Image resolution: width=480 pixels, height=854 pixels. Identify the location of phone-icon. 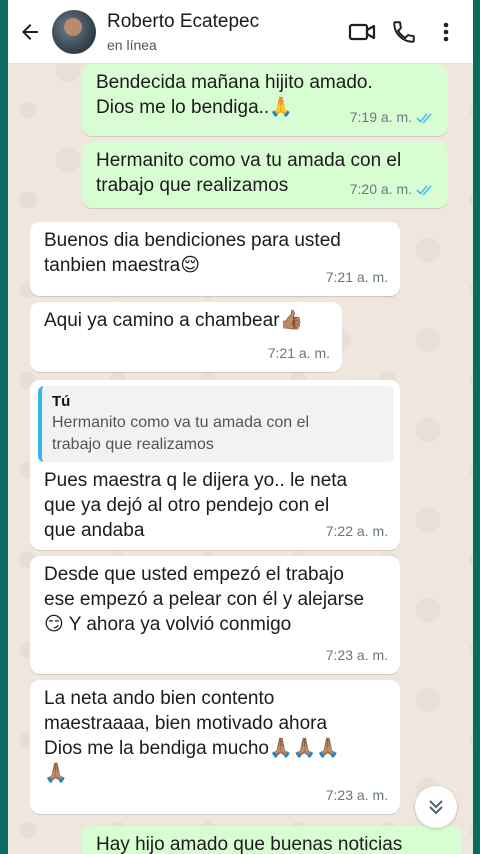
(404, 31).